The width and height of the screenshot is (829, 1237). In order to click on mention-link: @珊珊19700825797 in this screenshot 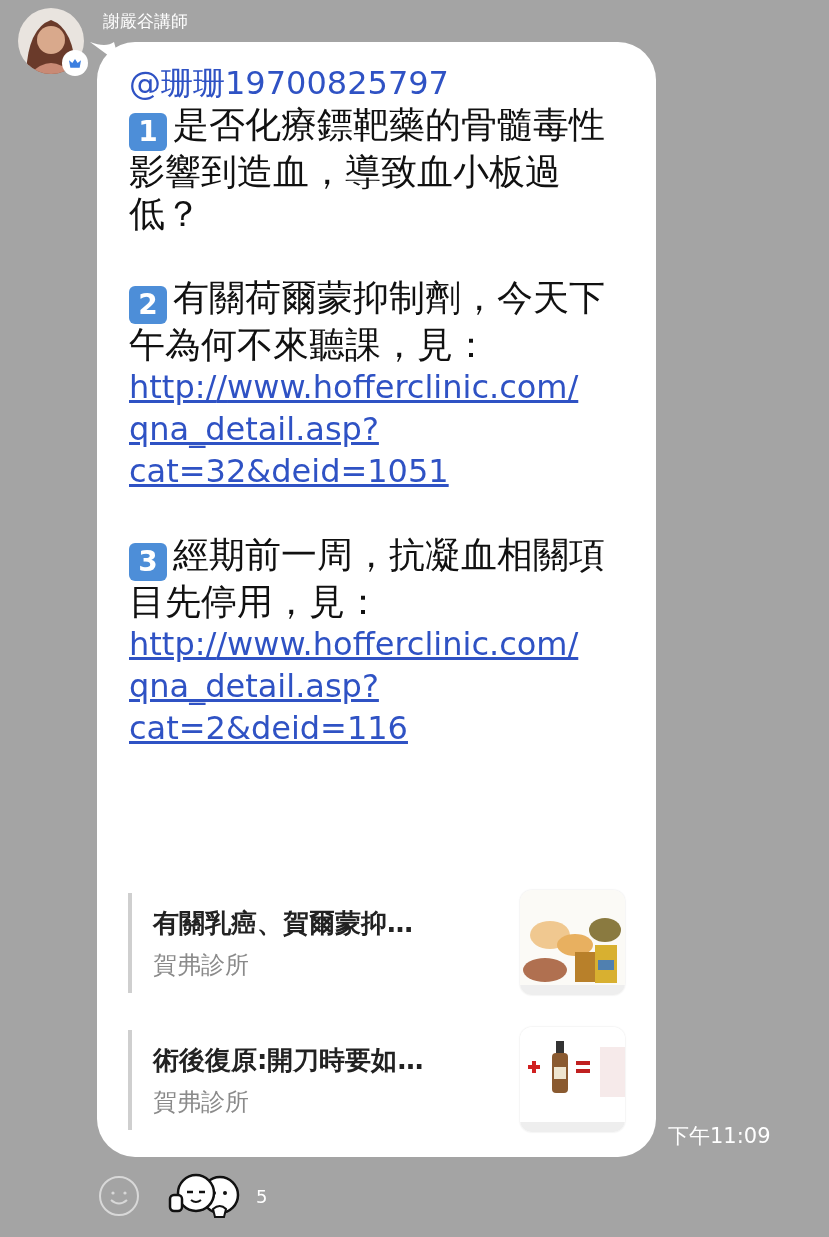, I will do `click(289, 83)`.